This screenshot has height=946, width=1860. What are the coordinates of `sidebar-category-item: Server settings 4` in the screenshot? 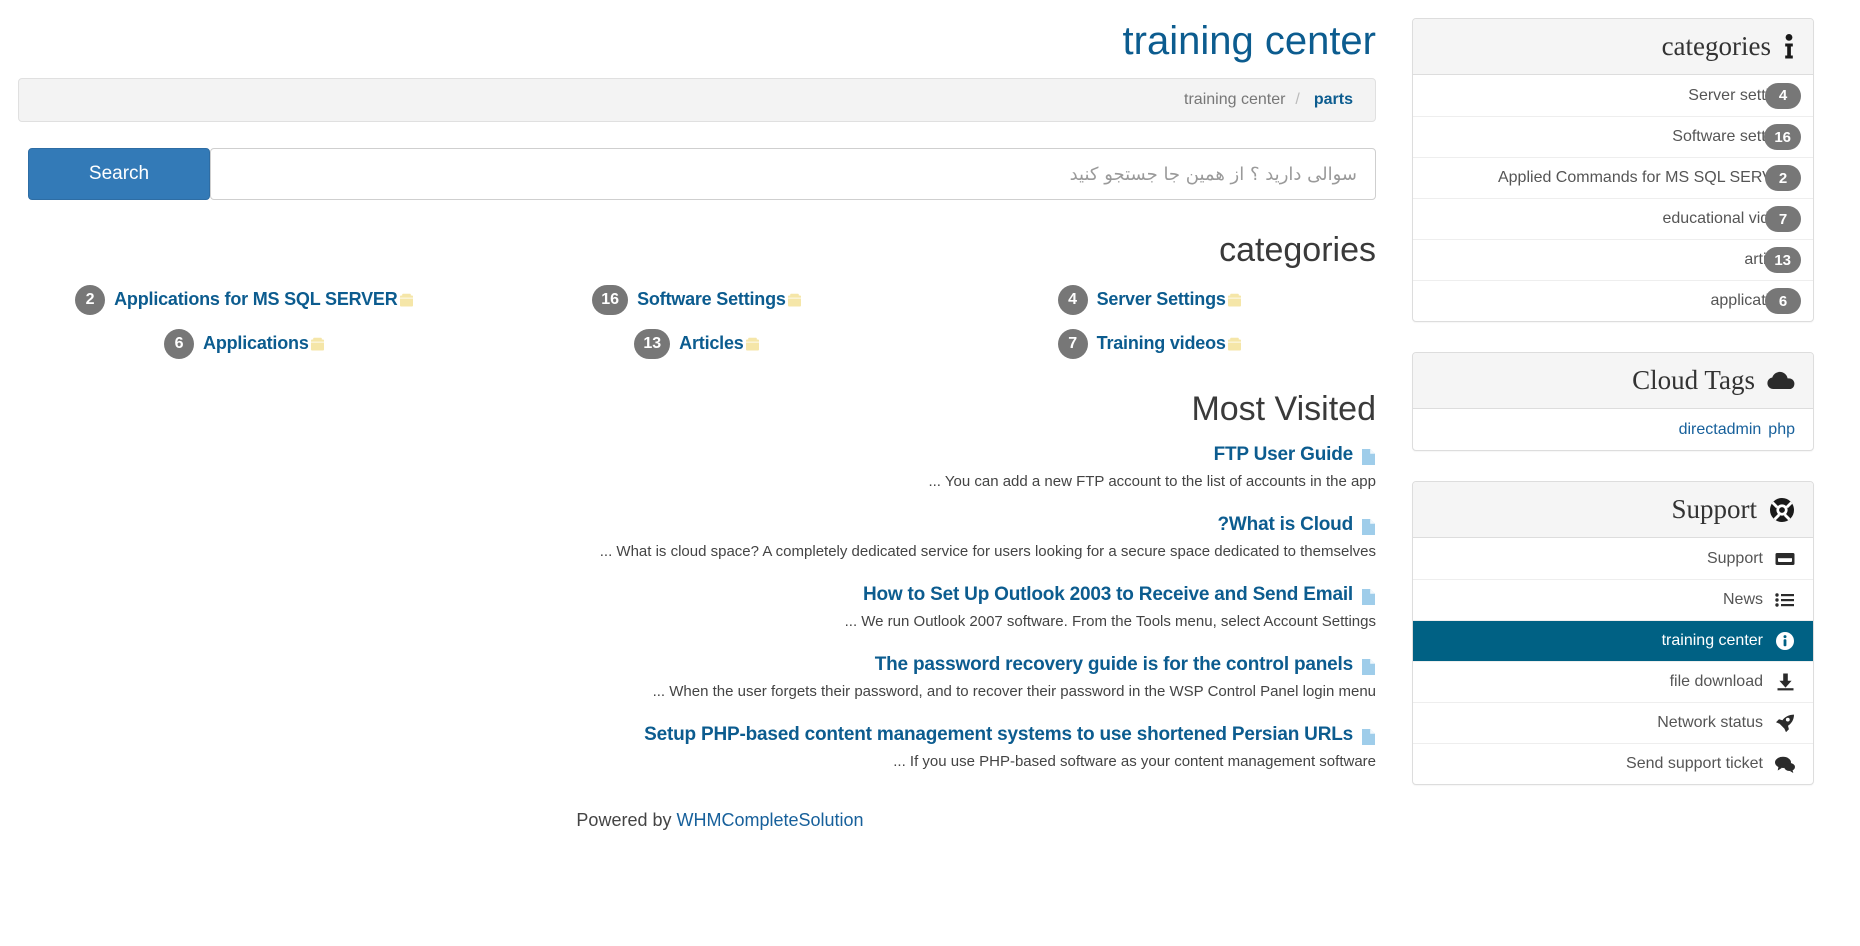 It's located at (1613, 95).